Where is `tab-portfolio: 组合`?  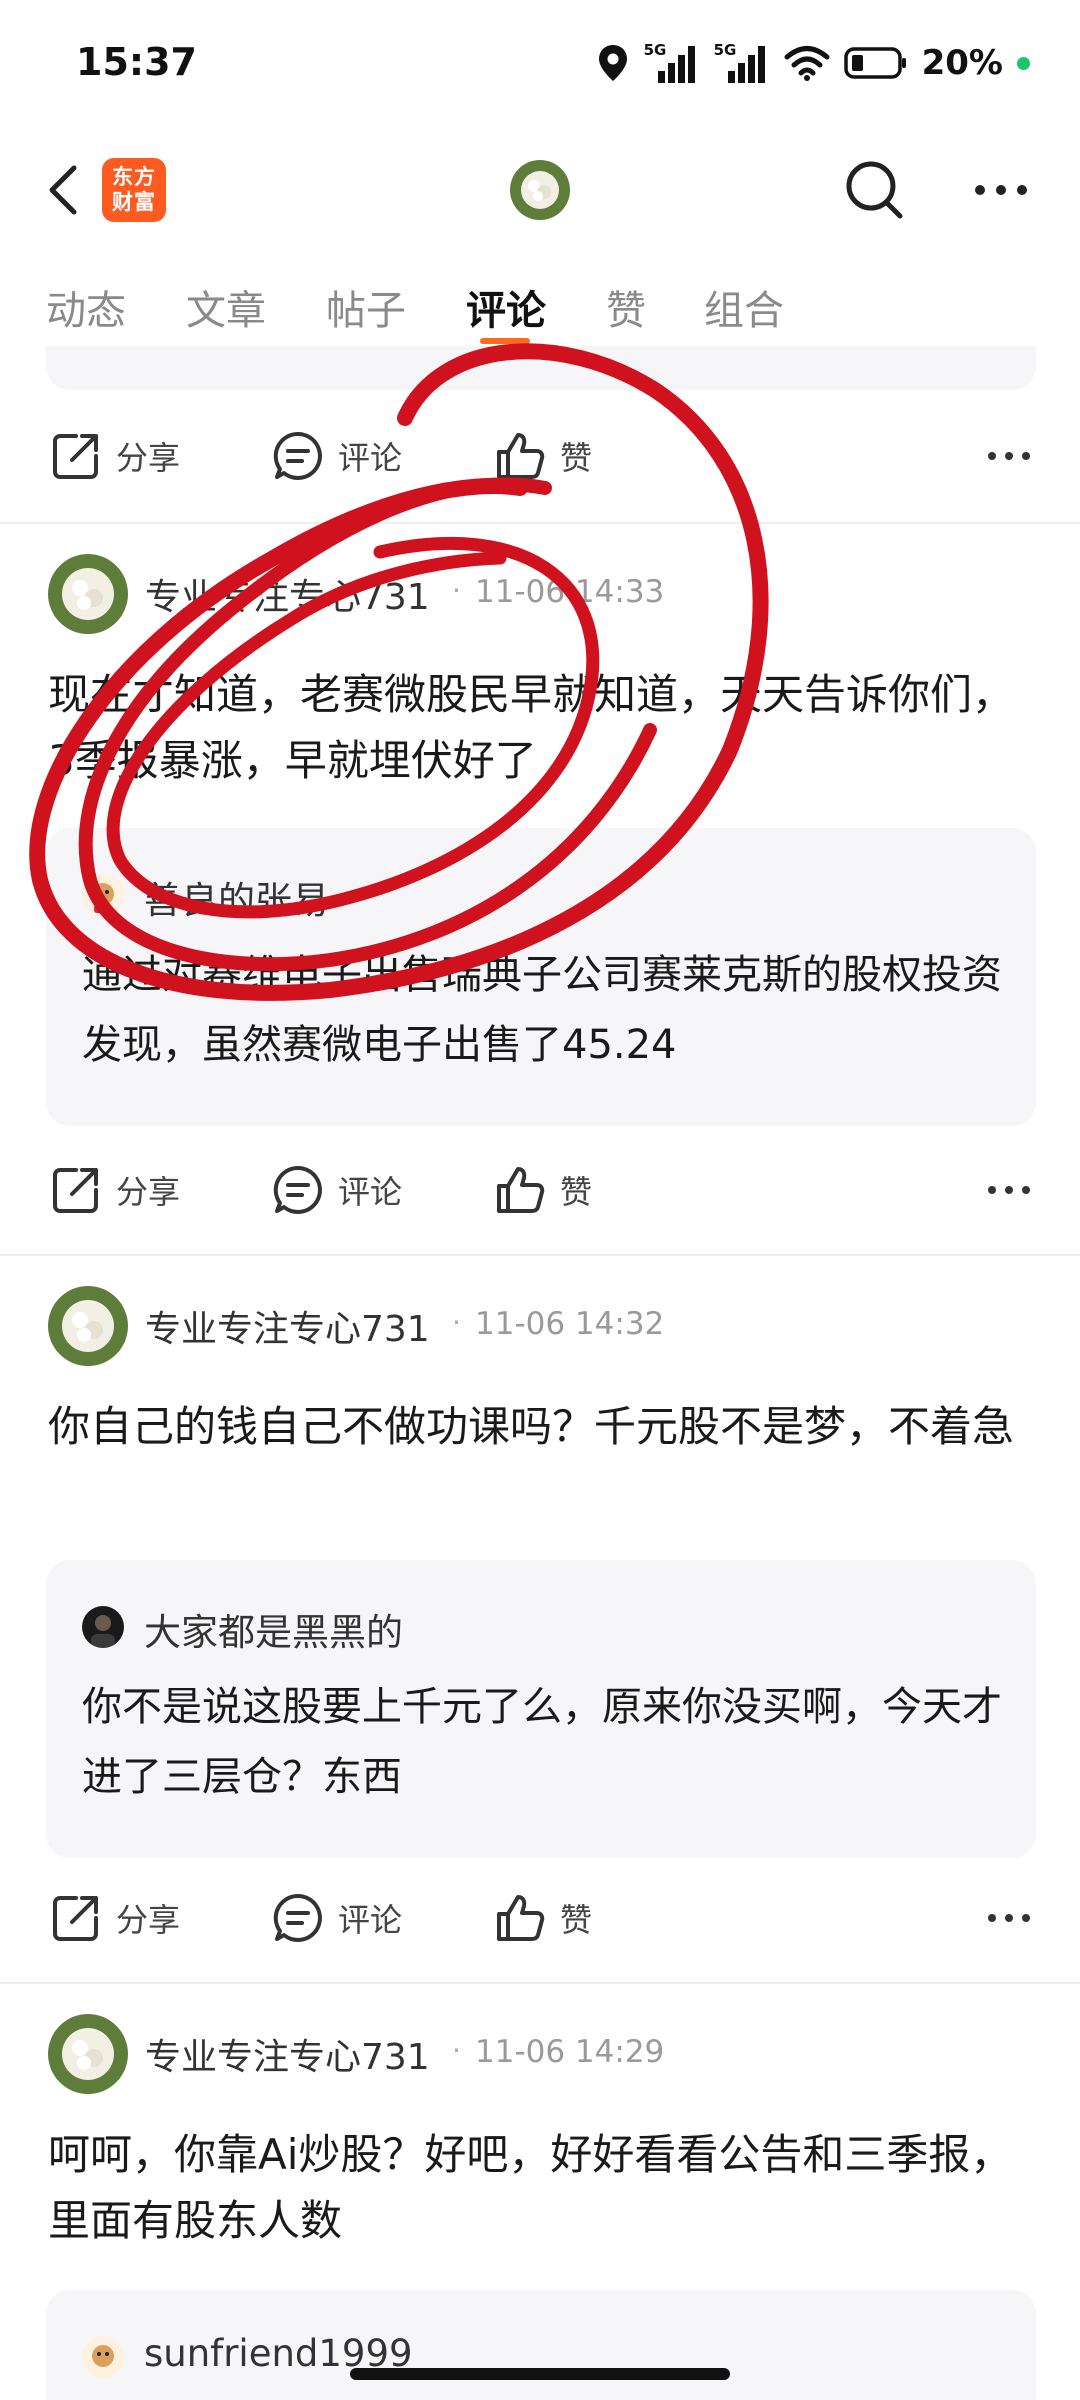
tab-portfolio: 组合 is located at coordinates (744, 307).